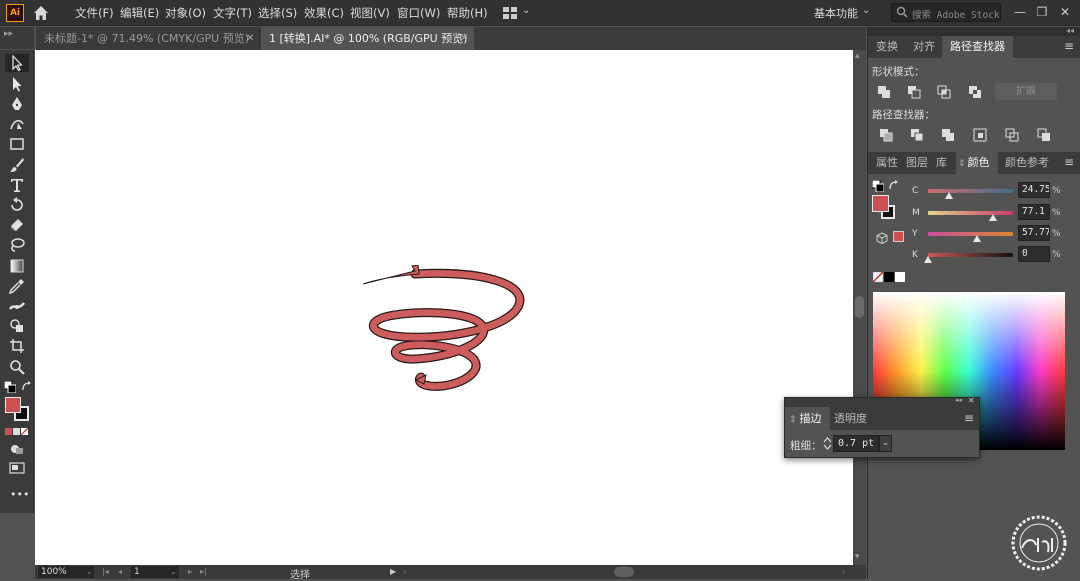  What do you see at coordinates (884, 92) in the screenshot?
I see `unite-icon` at bounding box center [884, 92].